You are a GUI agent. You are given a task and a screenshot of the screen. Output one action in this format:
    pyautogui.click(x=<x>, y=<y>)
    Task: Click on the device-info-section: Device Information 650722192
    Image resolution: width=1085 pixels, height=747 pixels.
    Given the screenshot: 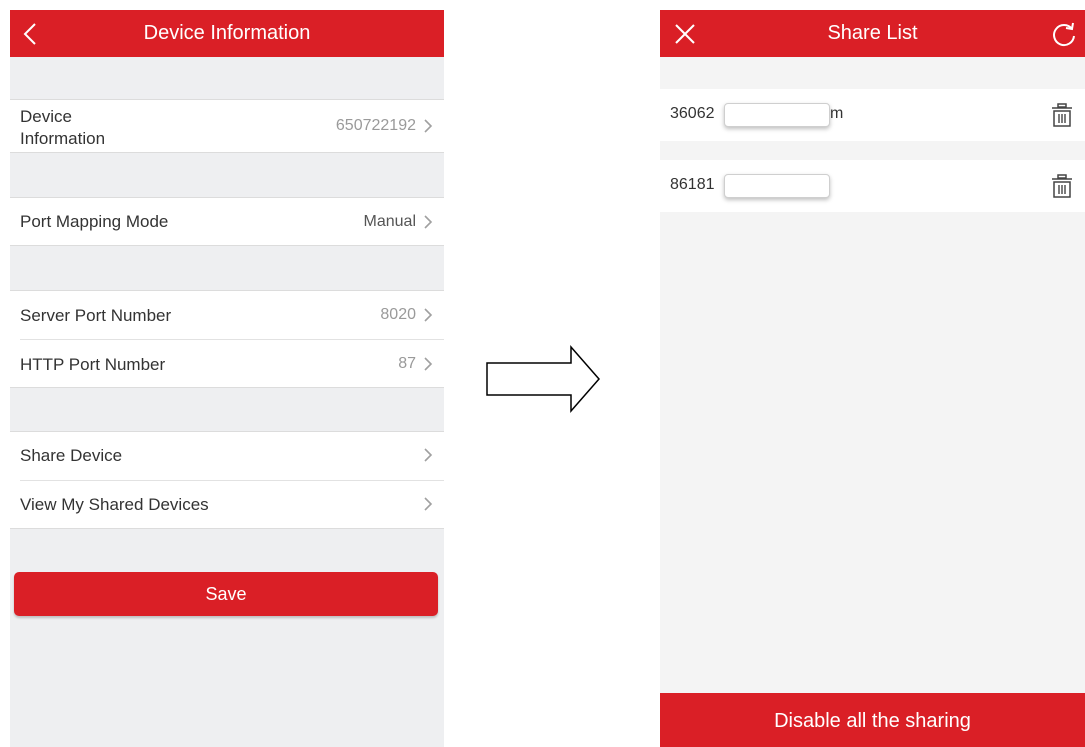 What is the action you would take?
    pyautogui.click(x=227, y=126)
    